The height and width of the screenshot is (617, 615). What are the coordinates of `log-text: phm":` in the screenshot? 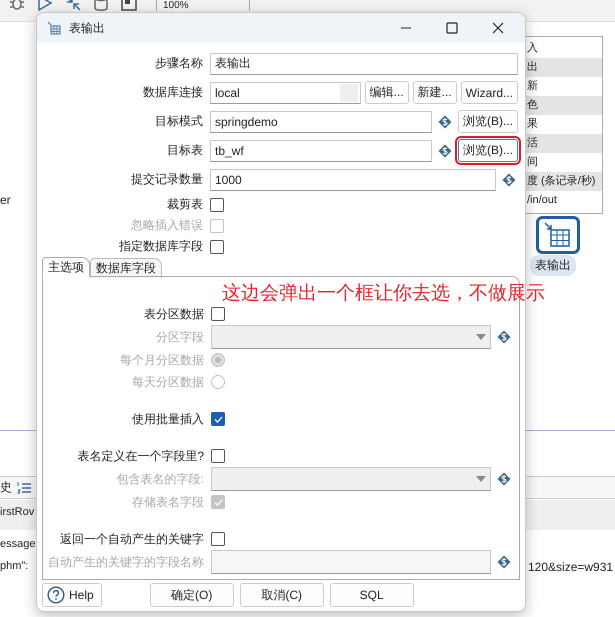 It's located at (14, 566).